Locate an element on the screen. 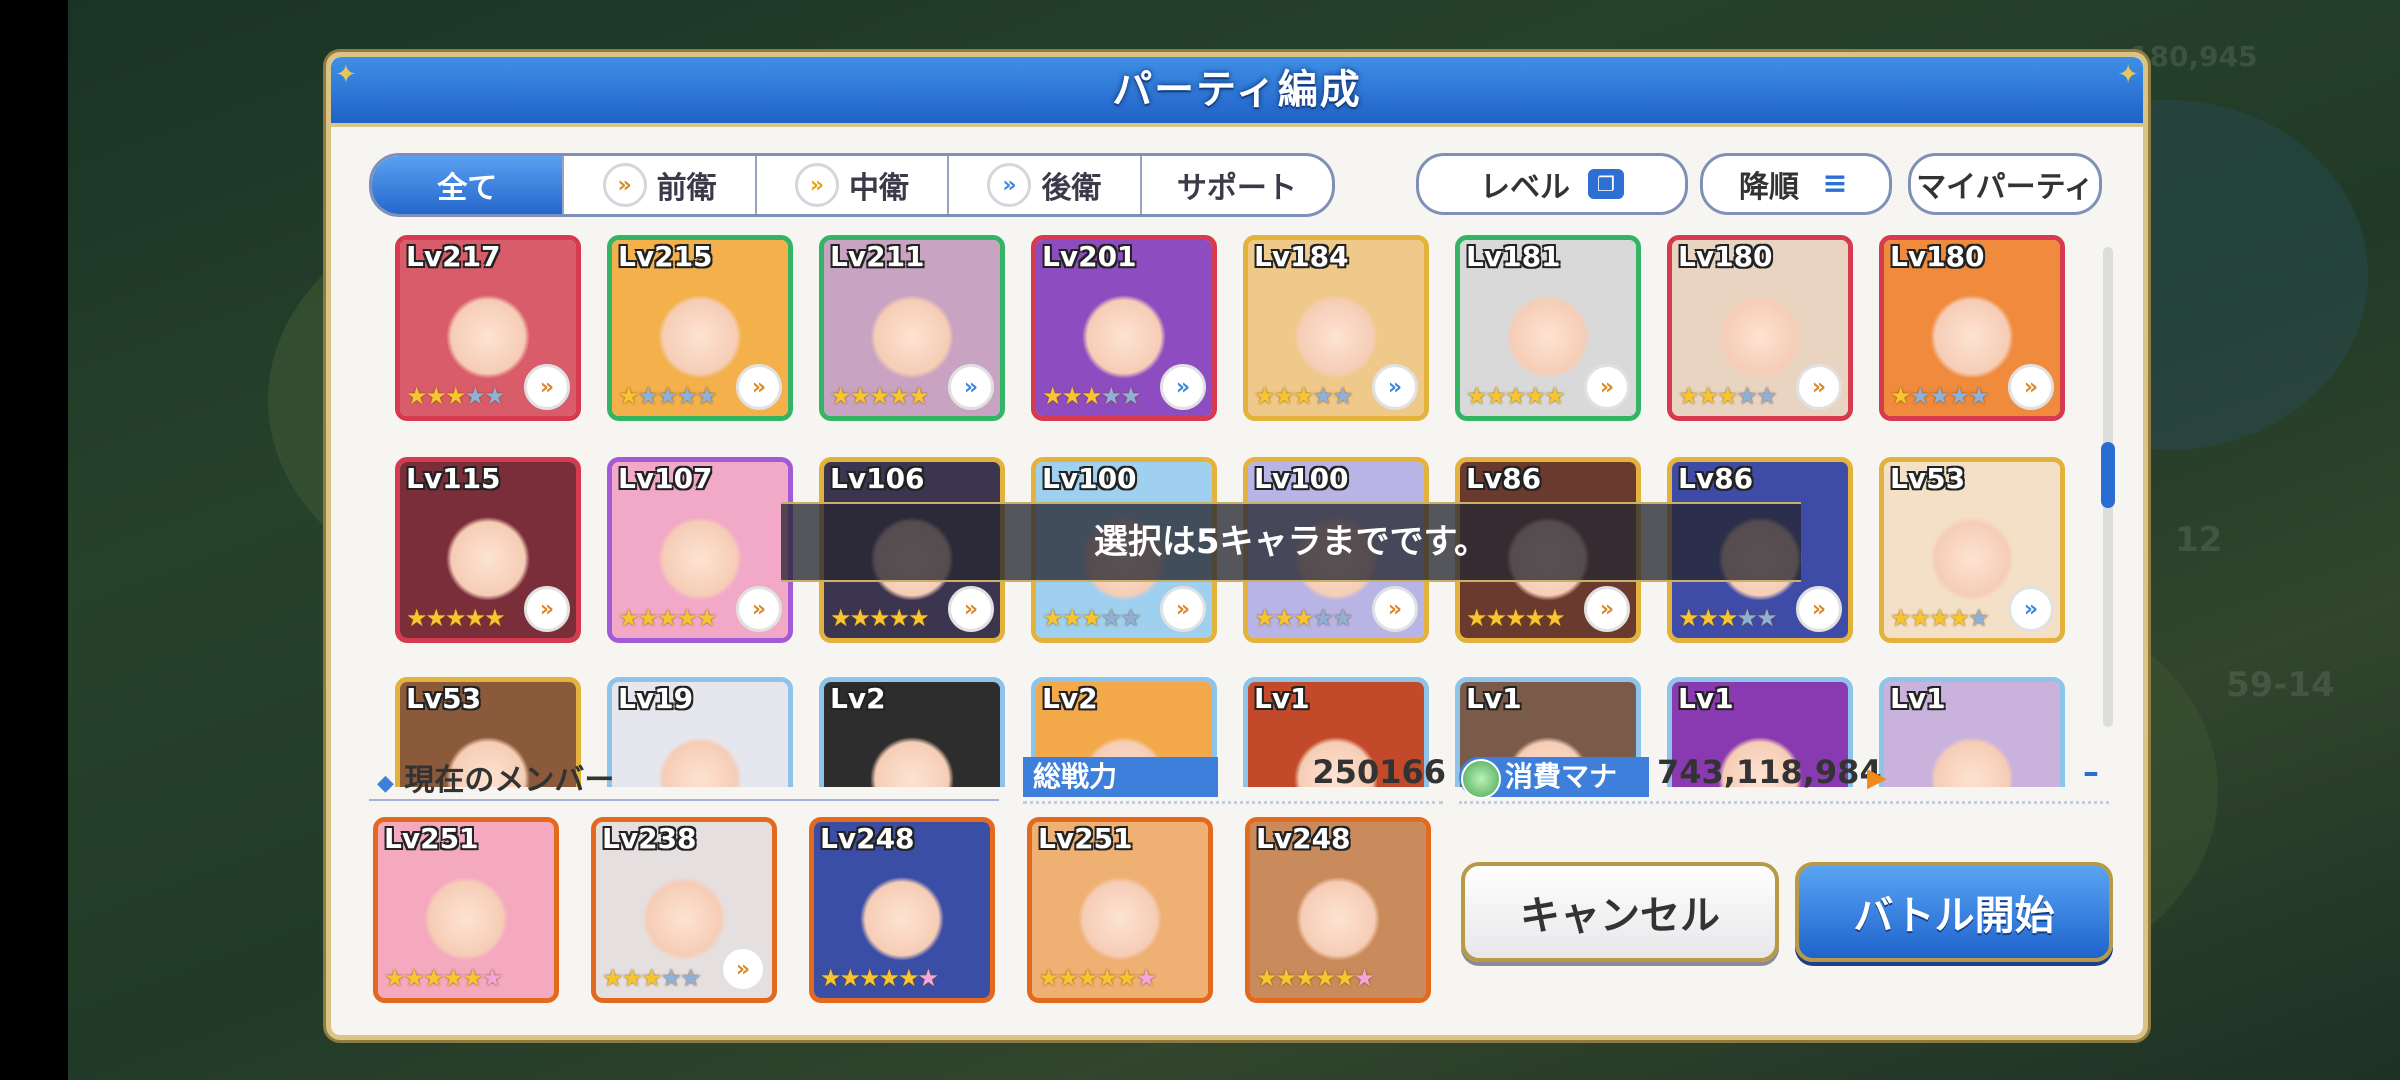  grid-scroll-thumb is located at coordinates (2108, 475).